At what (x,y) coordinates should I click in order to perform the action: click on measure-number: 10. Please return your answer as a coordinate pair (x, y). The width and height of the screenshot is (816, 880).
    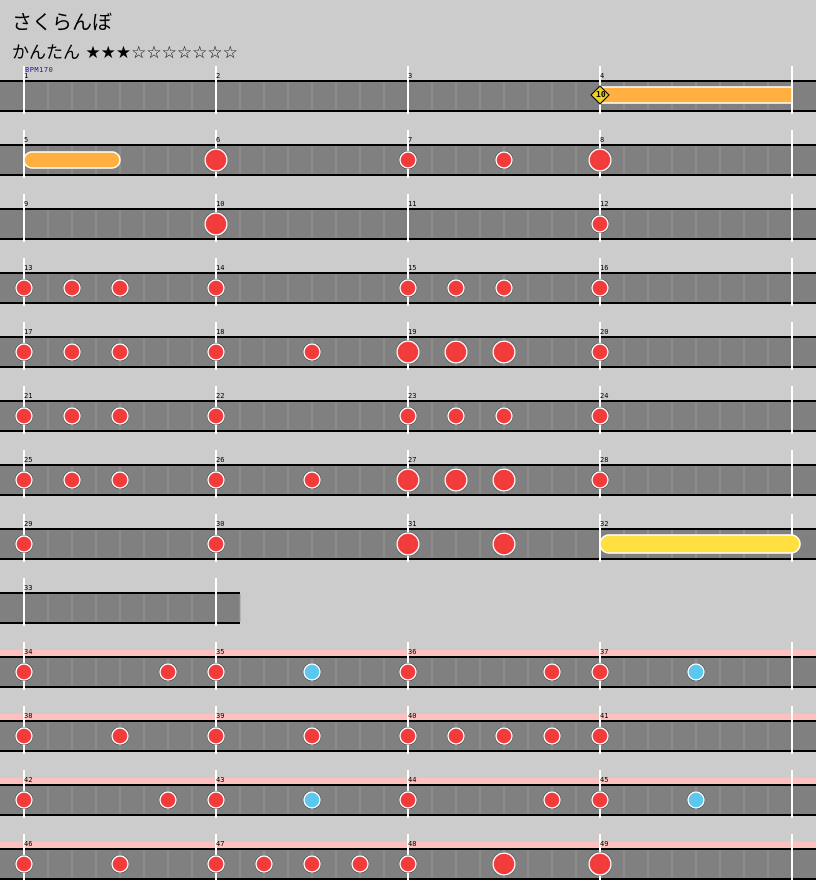
    Looking at the image, I should click on (220, 204).